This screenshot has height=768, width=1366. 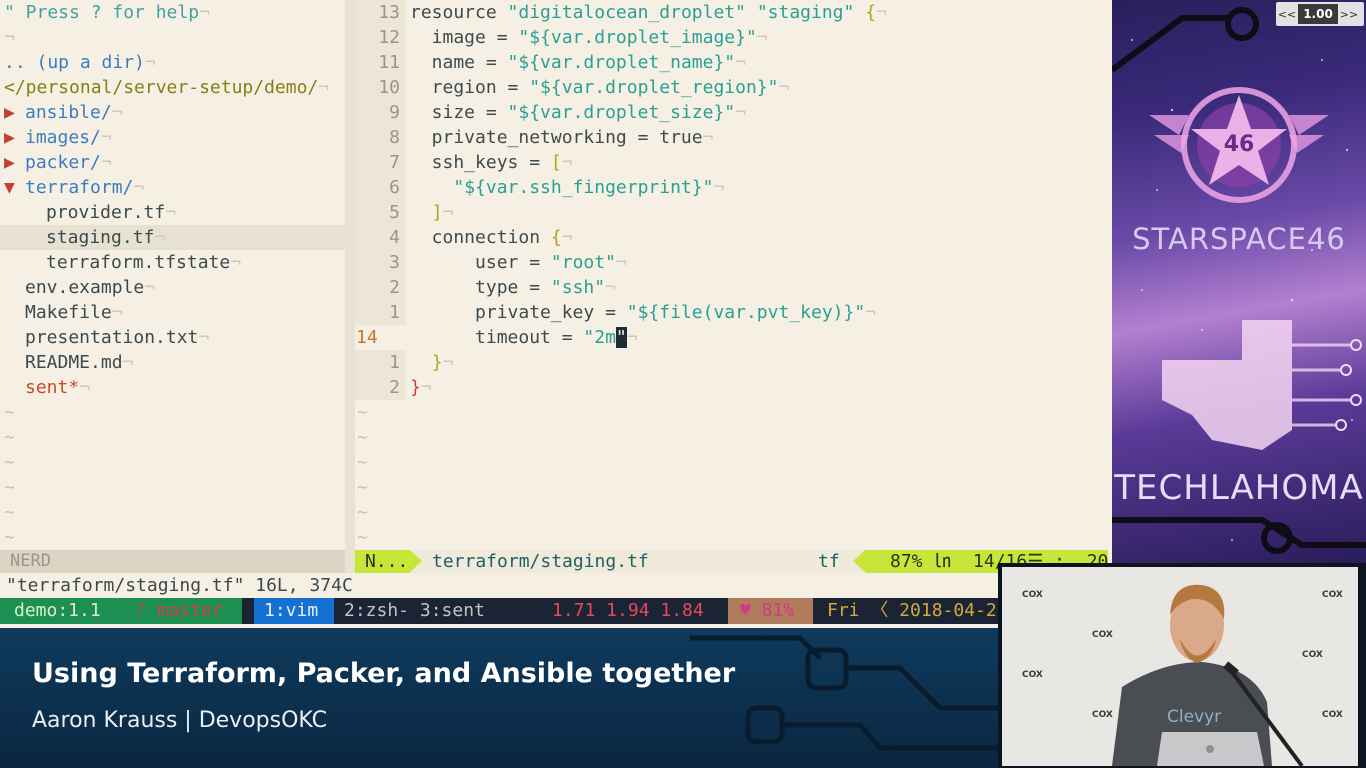 I want to click on code-line: 5 ]¬, so click(x=731, y=212).